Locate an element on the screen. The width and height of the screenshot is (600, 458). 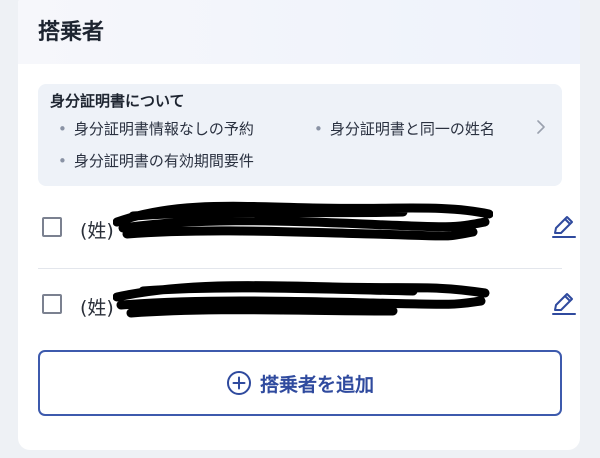
link-id-validity: • 身分証明書の有効期間要件 is located at coordinates (156, 160).